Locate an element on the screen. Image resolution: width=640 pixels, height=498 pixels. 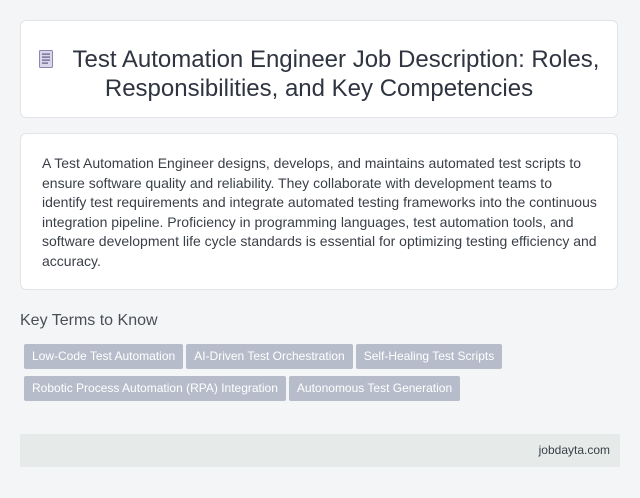
footer: jobdayta.com is located at coordinates (320, 450).